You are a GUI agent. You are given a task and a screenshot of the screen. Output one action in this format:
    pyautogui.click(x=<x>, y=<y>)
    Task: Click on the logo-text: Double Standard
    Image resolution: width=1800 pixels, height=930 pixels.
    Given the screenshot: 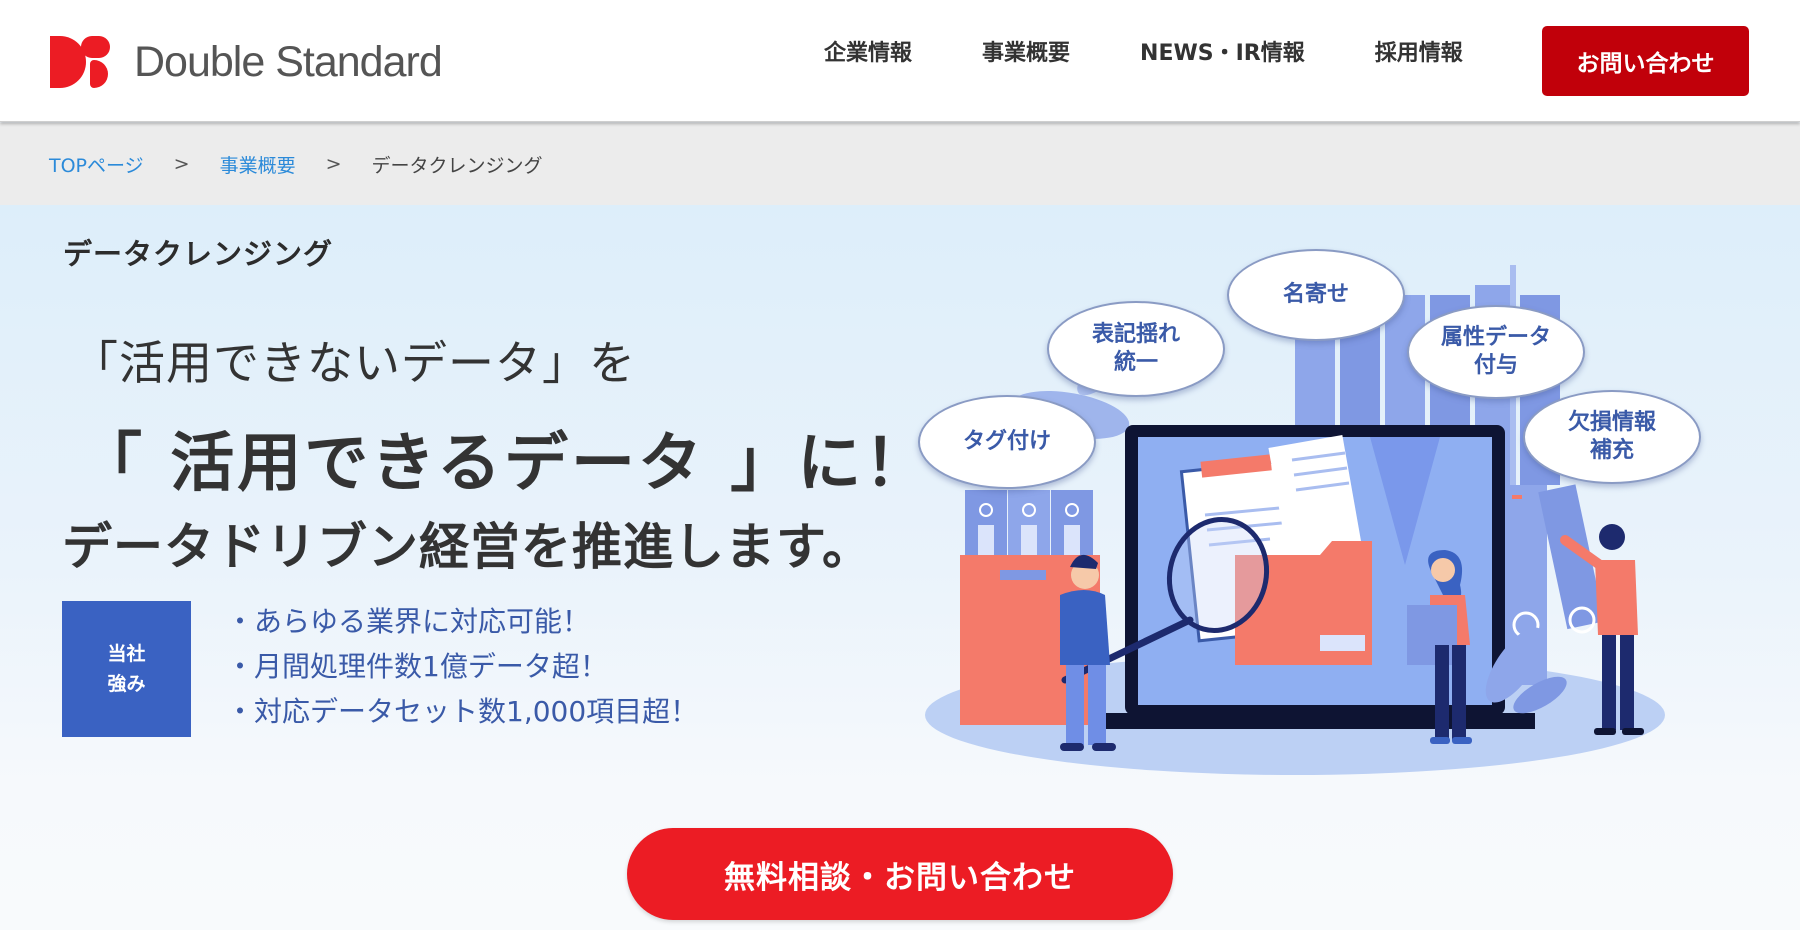 What is the action you would take?
    pyautogui.click(x=288, y=61)
    